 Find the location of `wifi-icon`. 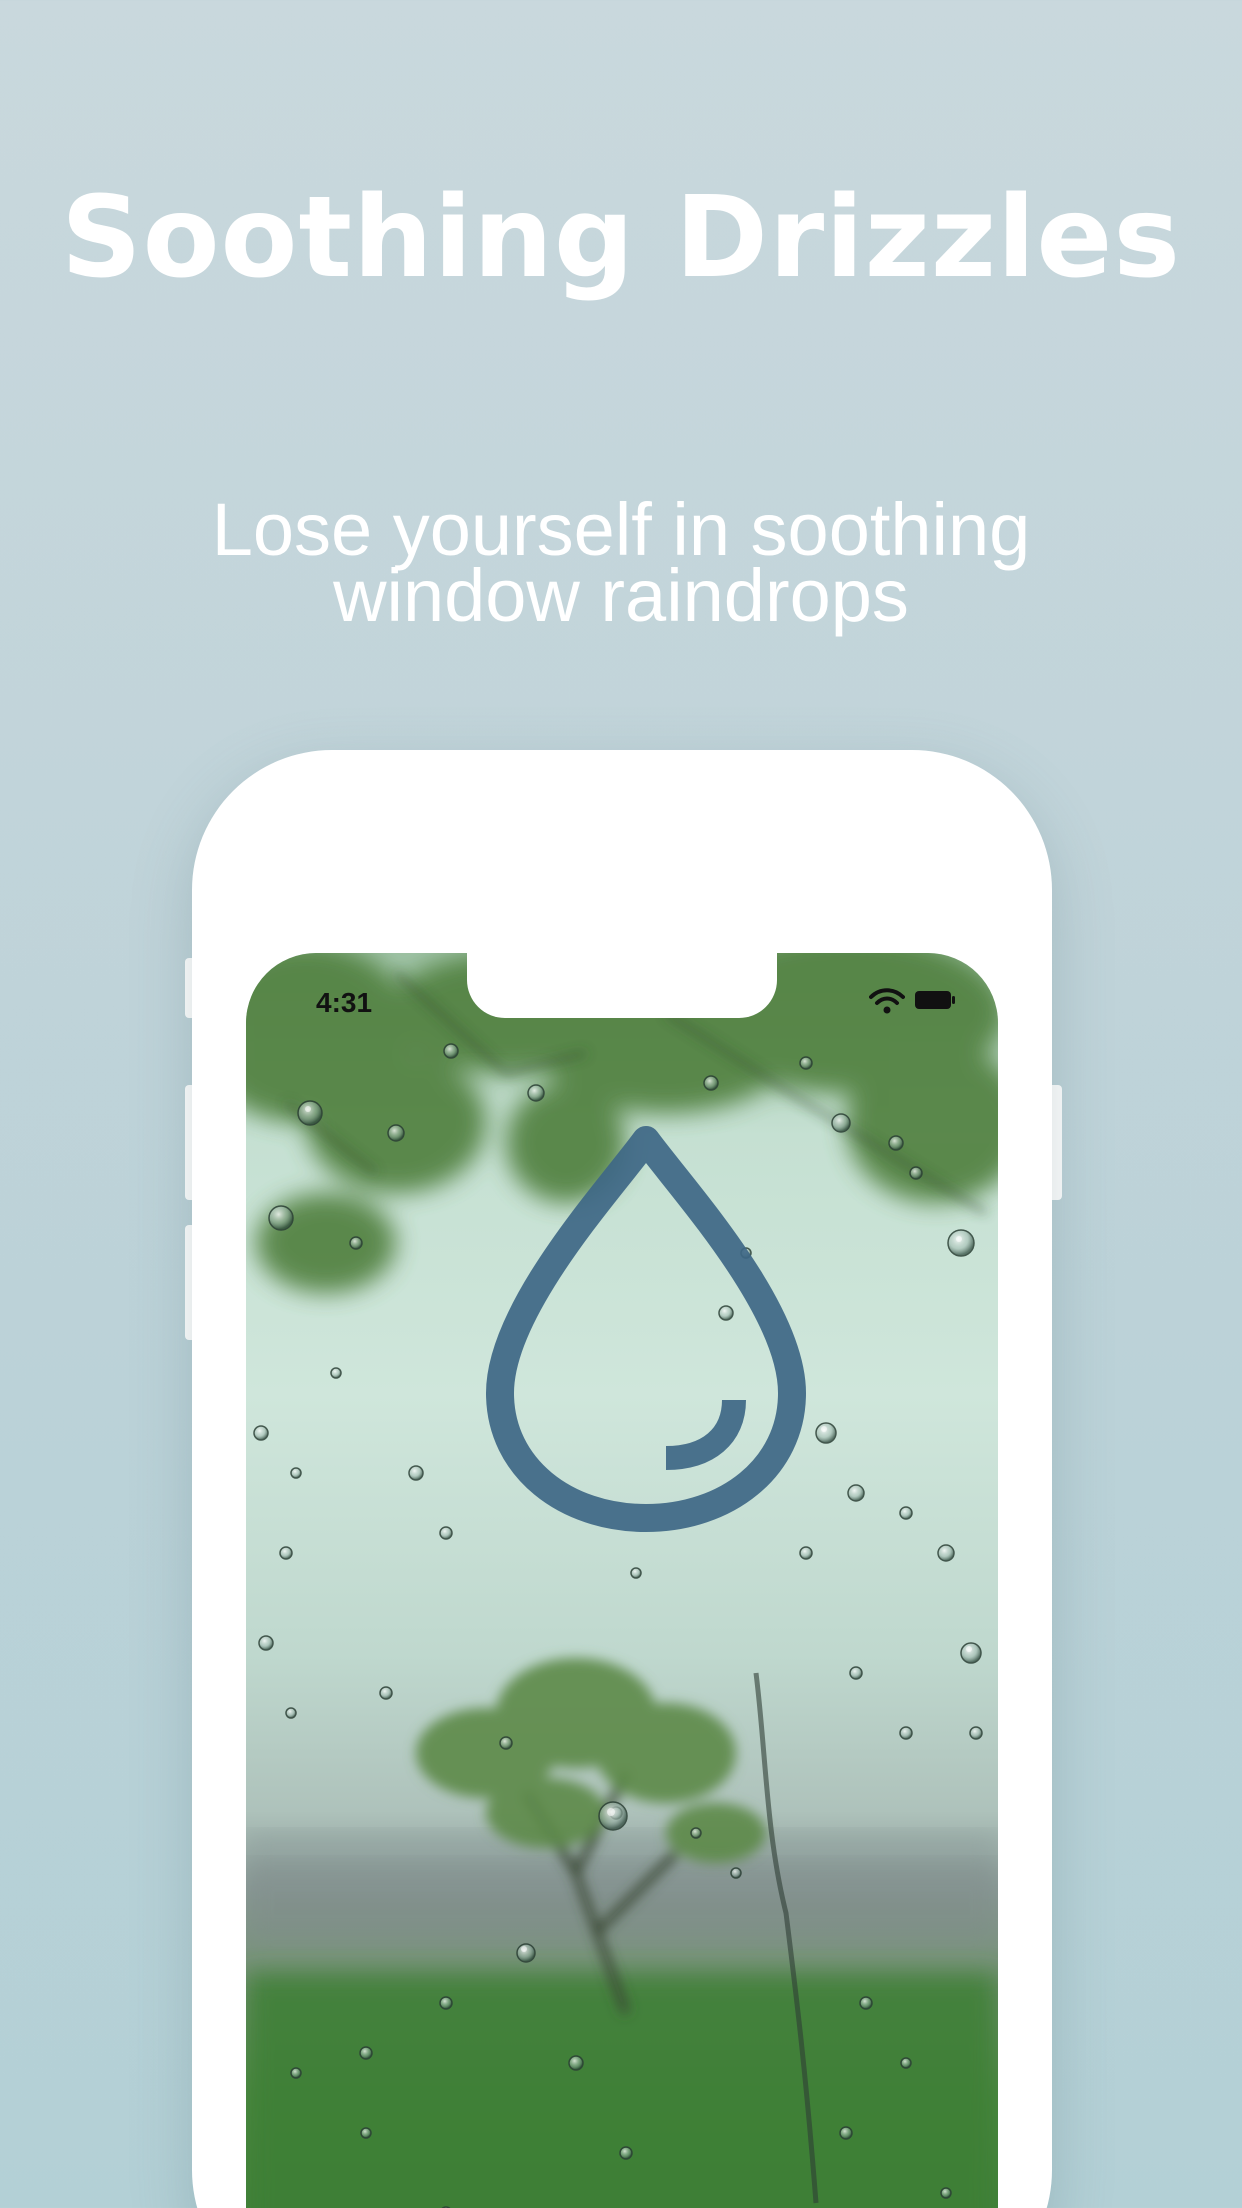

wifi-icon is located at coordinates (887, 1001).